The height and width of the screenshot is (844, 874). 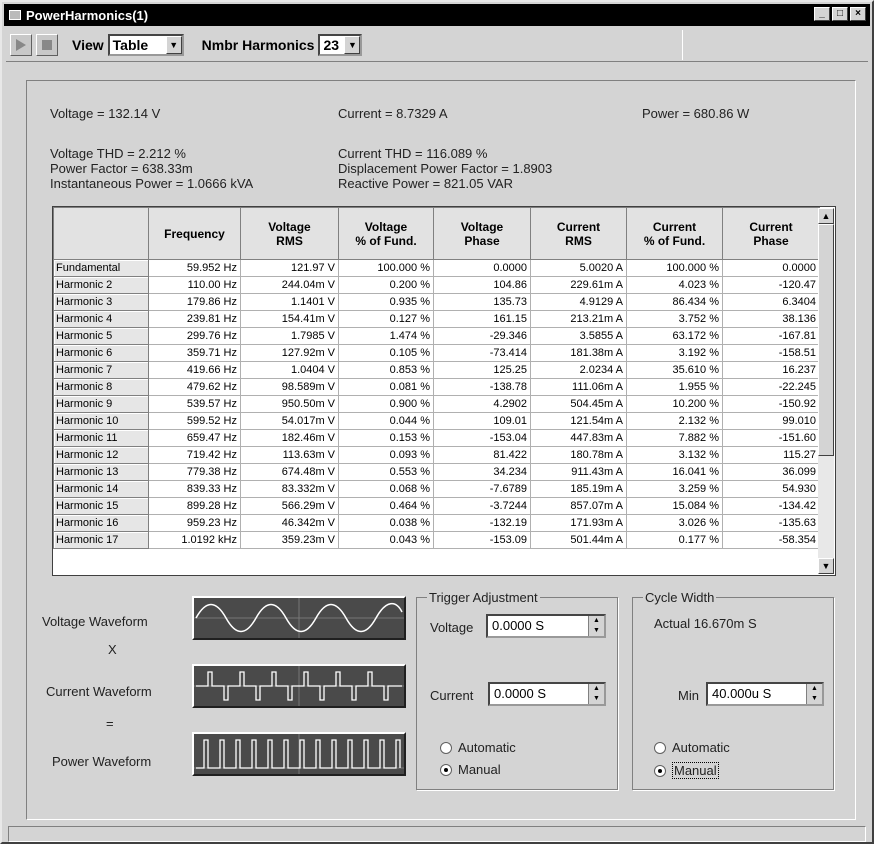 I want to click on table-cell: 16.237, so click(x=771, y=370).